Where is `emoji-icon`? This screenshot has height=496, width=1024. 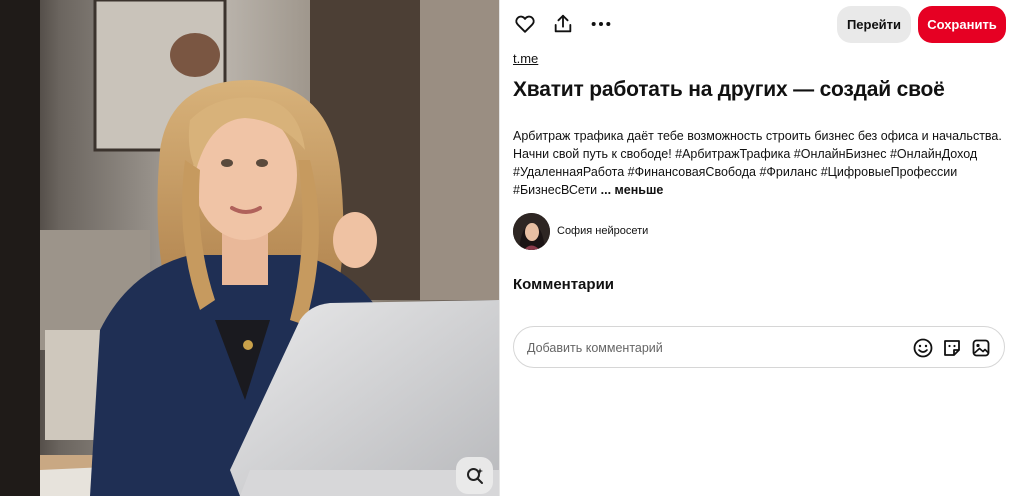 emoji-icon is located at coordinates (923, 348).